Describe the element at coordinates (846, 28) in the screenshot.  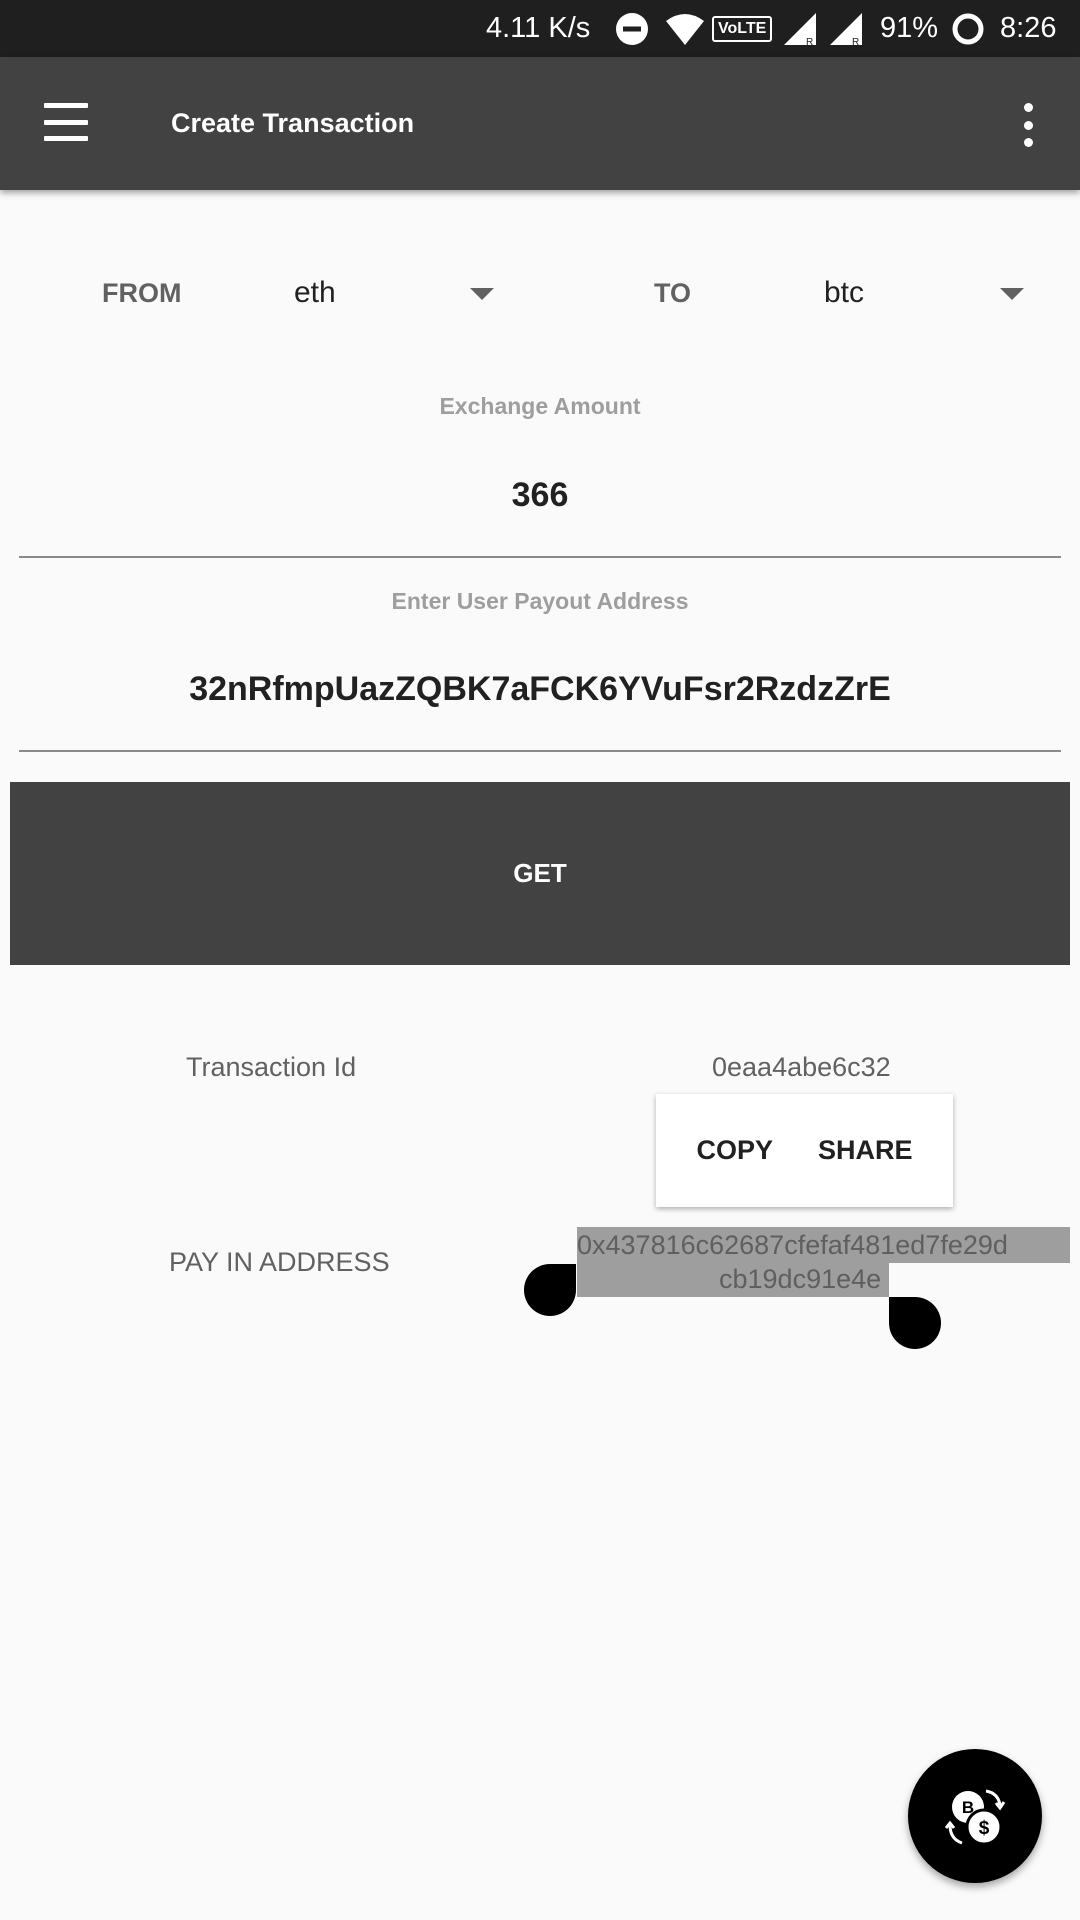
I see `signal-icon-2: R` at that location.